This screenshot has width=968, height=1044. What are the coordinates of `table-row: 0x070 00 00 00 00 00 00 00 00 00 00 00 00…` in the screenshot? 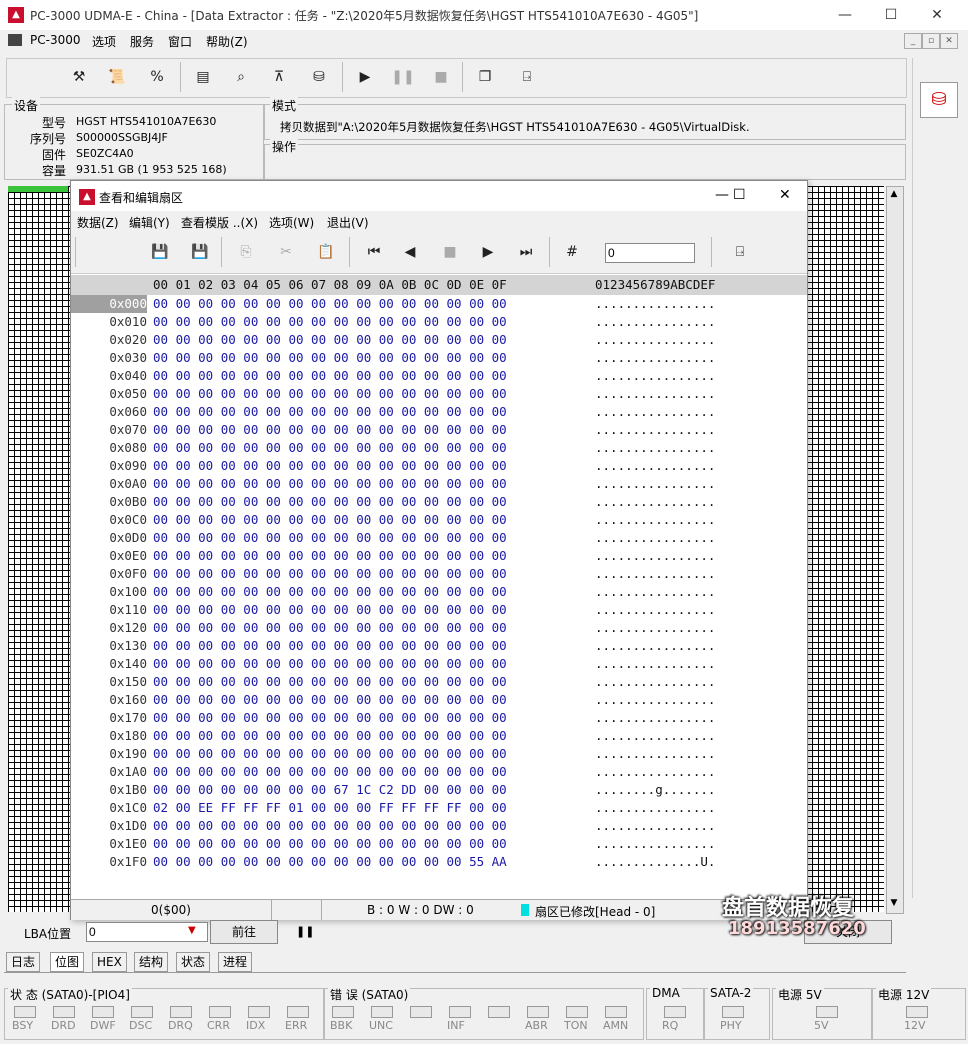 It's located at (439, 430).